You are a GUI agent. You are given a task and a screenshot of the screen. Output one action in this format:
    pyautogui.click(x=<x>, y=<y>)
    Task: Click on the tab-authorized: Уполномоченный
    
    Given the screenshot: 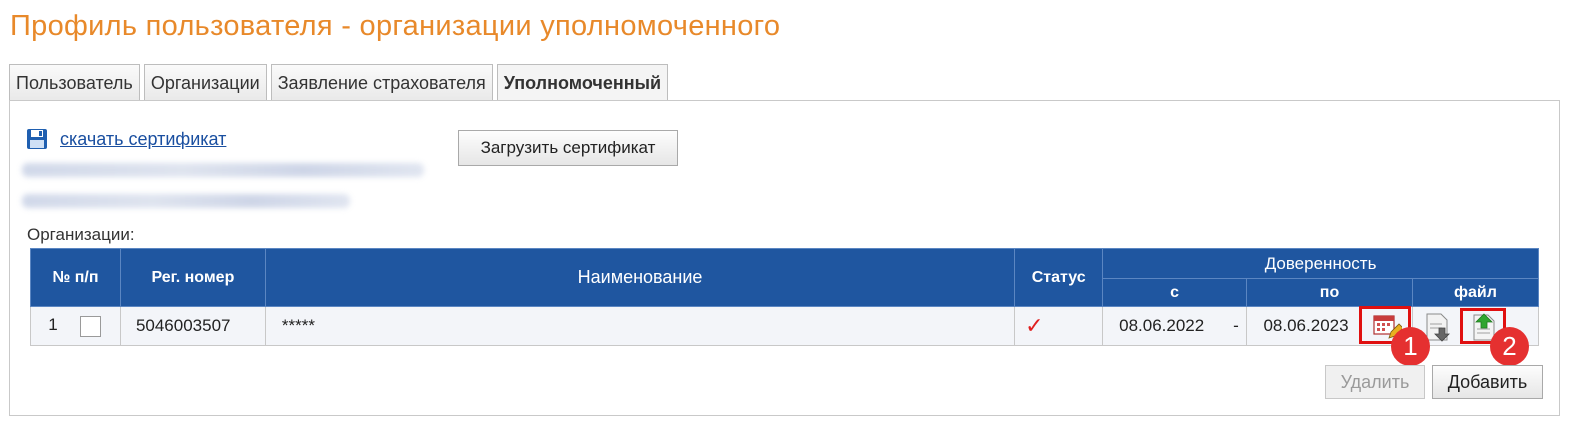 What is the action you would take?
    pyautogui.click(x=582, y=83)
    